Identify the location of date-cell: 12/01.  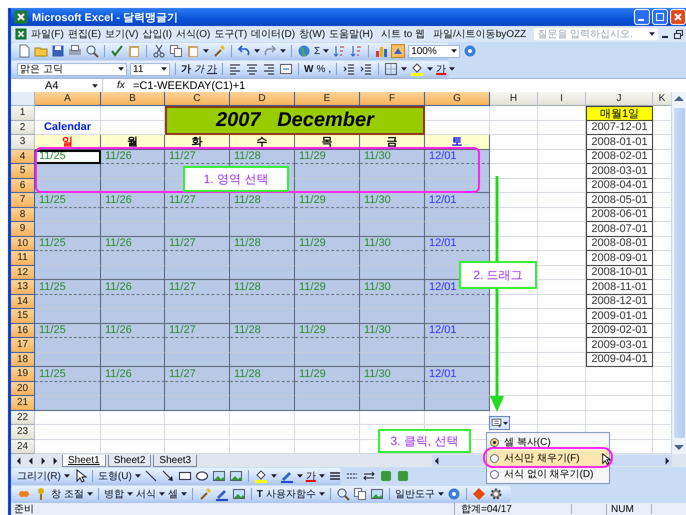
(457, 157).